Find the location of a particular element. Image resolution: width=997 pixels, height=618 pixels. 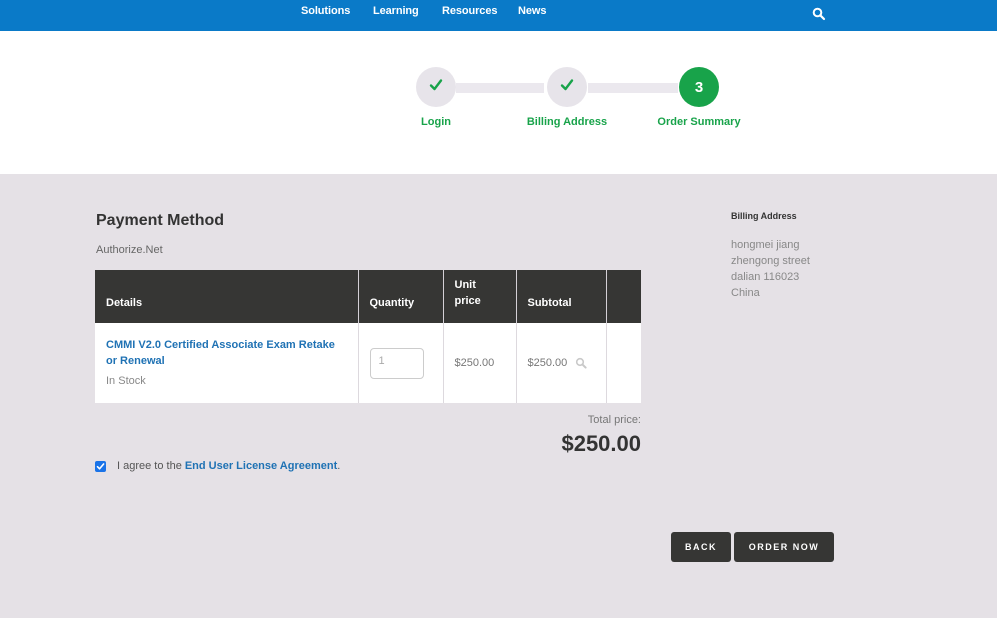

table-header-row: Details Quantity Unit price Subtotal is located at coordinates (368, 296).